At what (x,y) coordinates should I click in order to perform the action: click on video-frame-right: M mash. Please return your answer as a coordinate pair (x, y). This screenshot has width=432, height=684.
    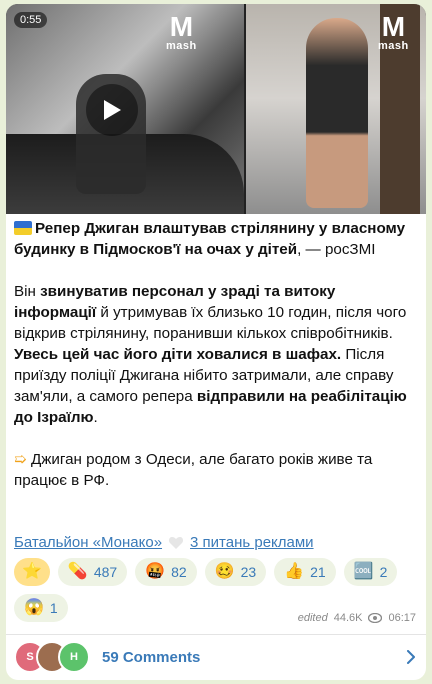
    Looking at the image, I should click on (336, 109).